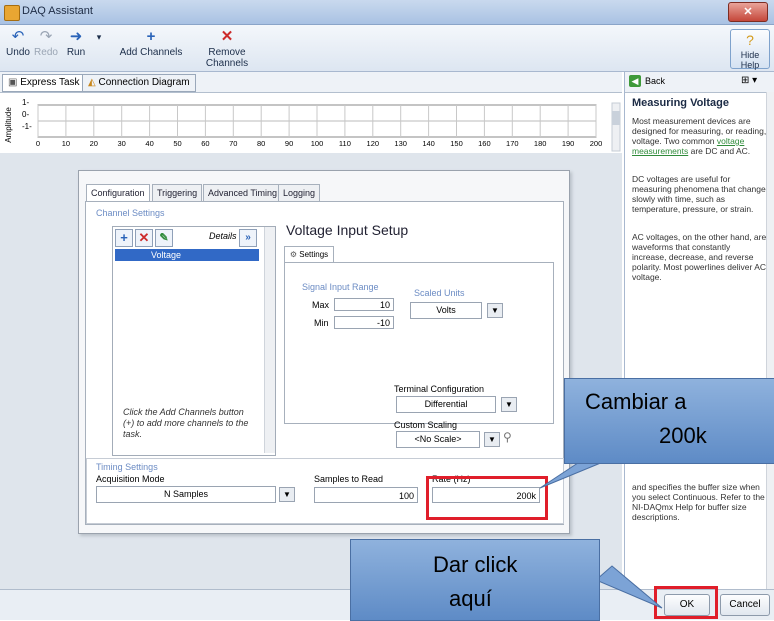  What do you see at coordinates (669, 421) in the screenshot?
I see `rate-callout: Cambiar a 200k` at bounding box center [669, 421].